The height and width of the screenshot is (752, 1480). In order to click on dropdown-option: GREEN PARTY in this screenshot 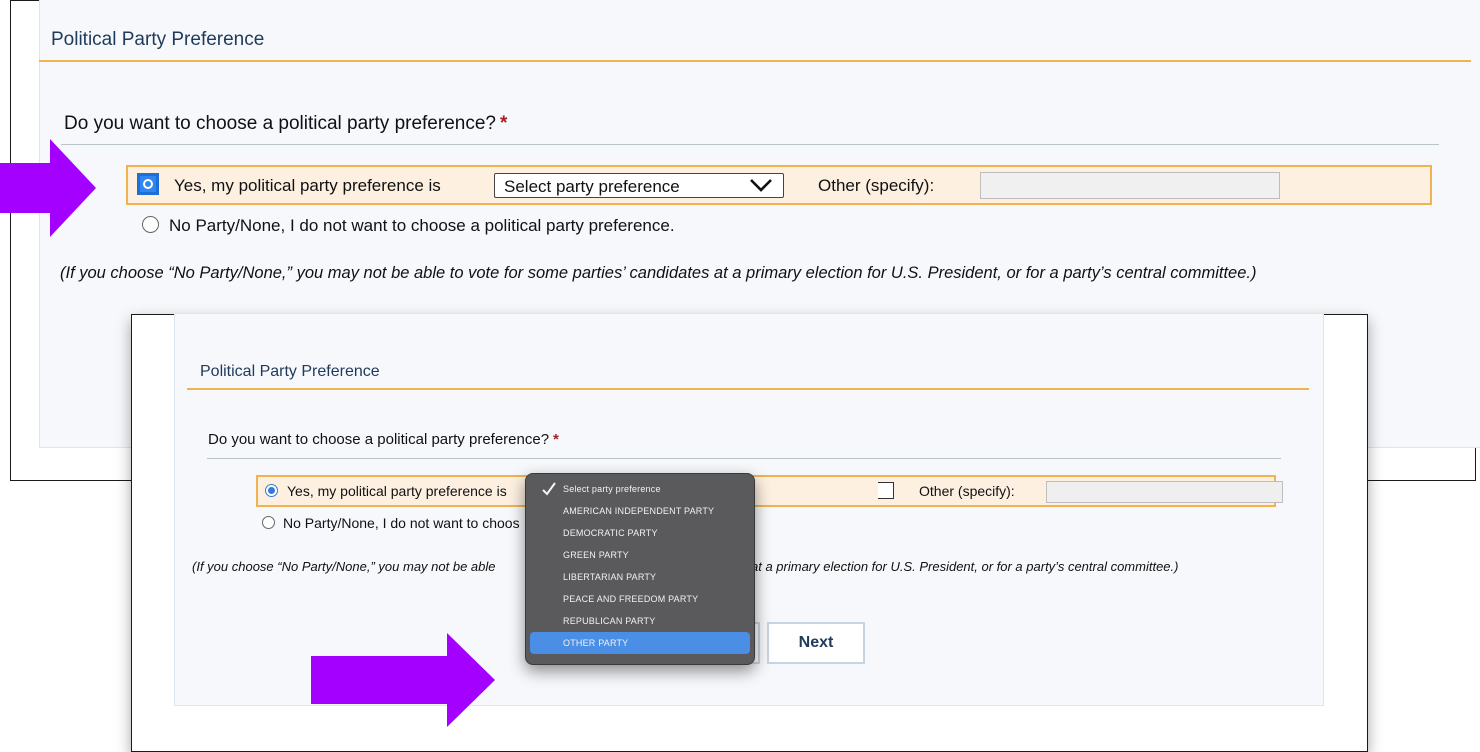, I will do `click(640, 555)`.